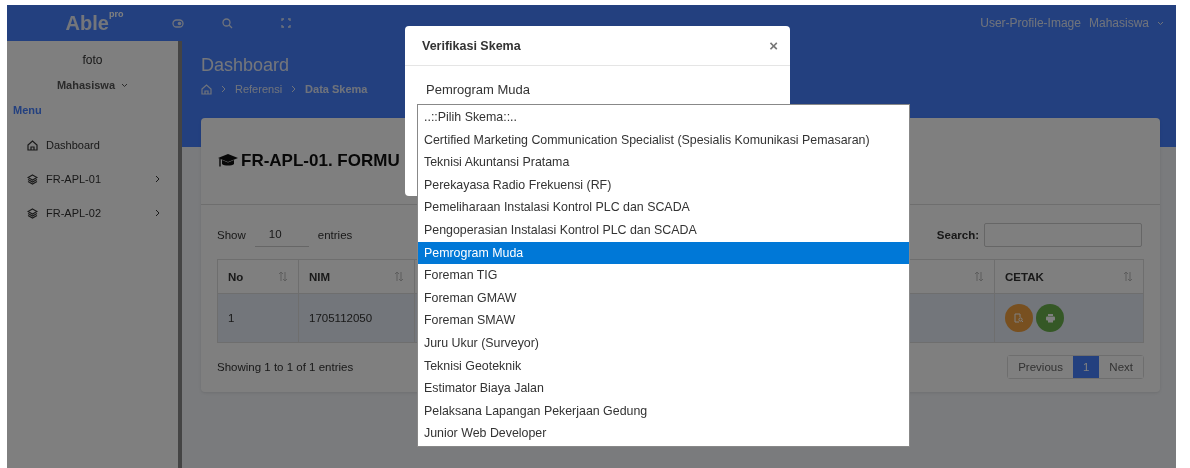 The width and height of the screenshot is (1190, 468). I want to click on fullscreen-icon, so click(286, 23).